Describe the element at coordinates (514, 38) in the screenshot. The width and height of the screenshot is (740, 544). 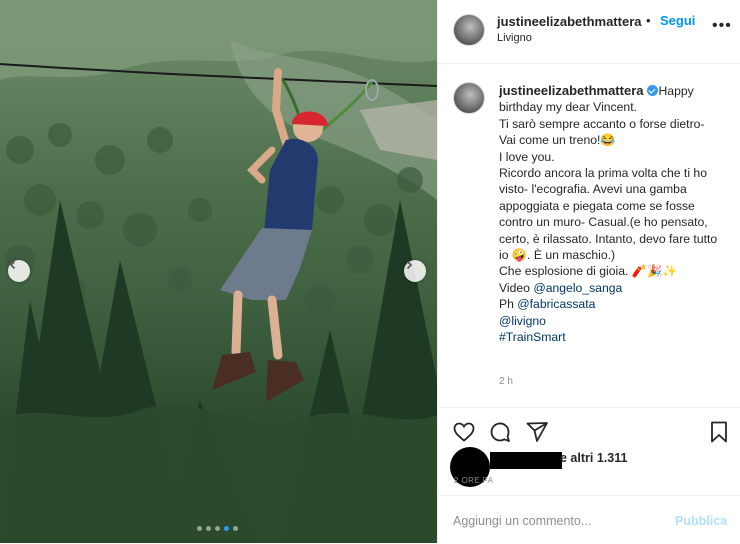
I see `post-location: Livigno` at that location.